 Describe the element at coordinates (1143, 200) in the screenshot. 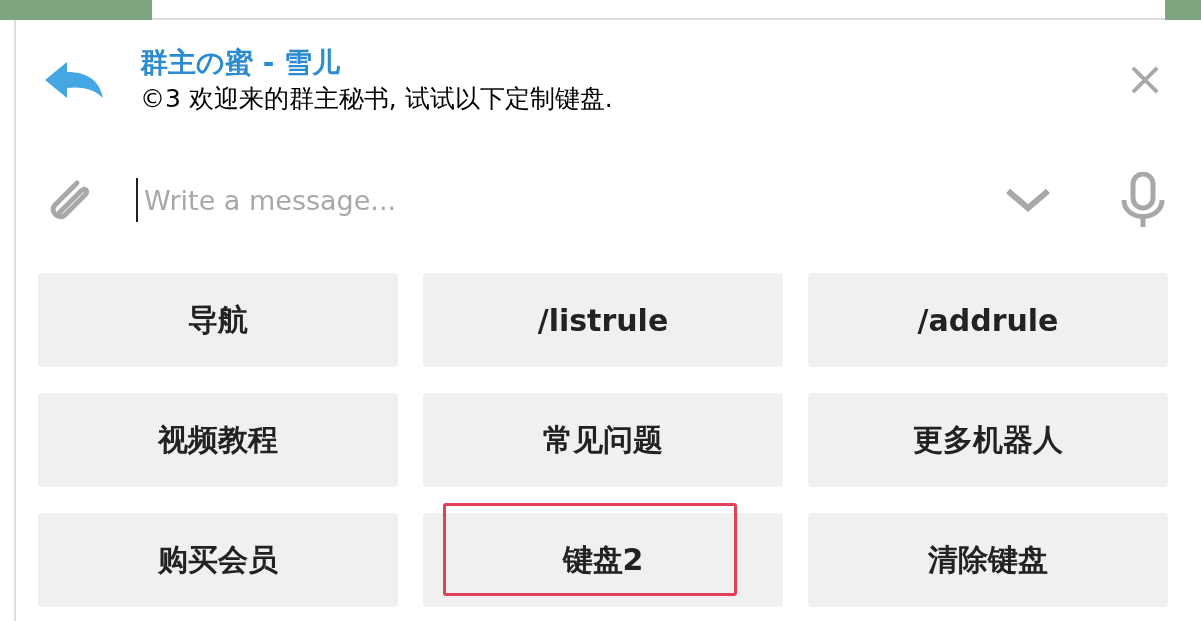

I see `microphone-icon` at that location.